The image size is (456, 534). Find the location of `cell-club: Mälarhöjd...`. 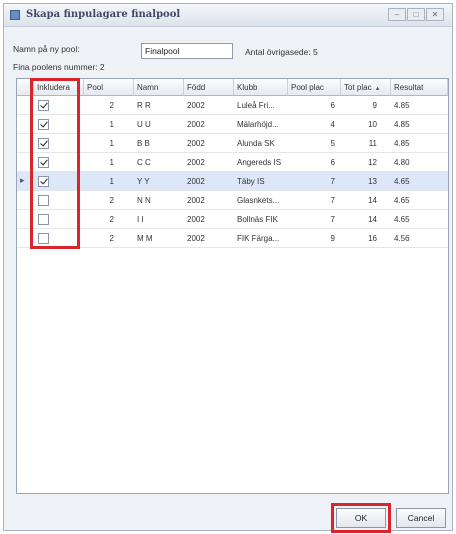

cell-club: Mälarhöjd... is located at coordinates (258, 124).